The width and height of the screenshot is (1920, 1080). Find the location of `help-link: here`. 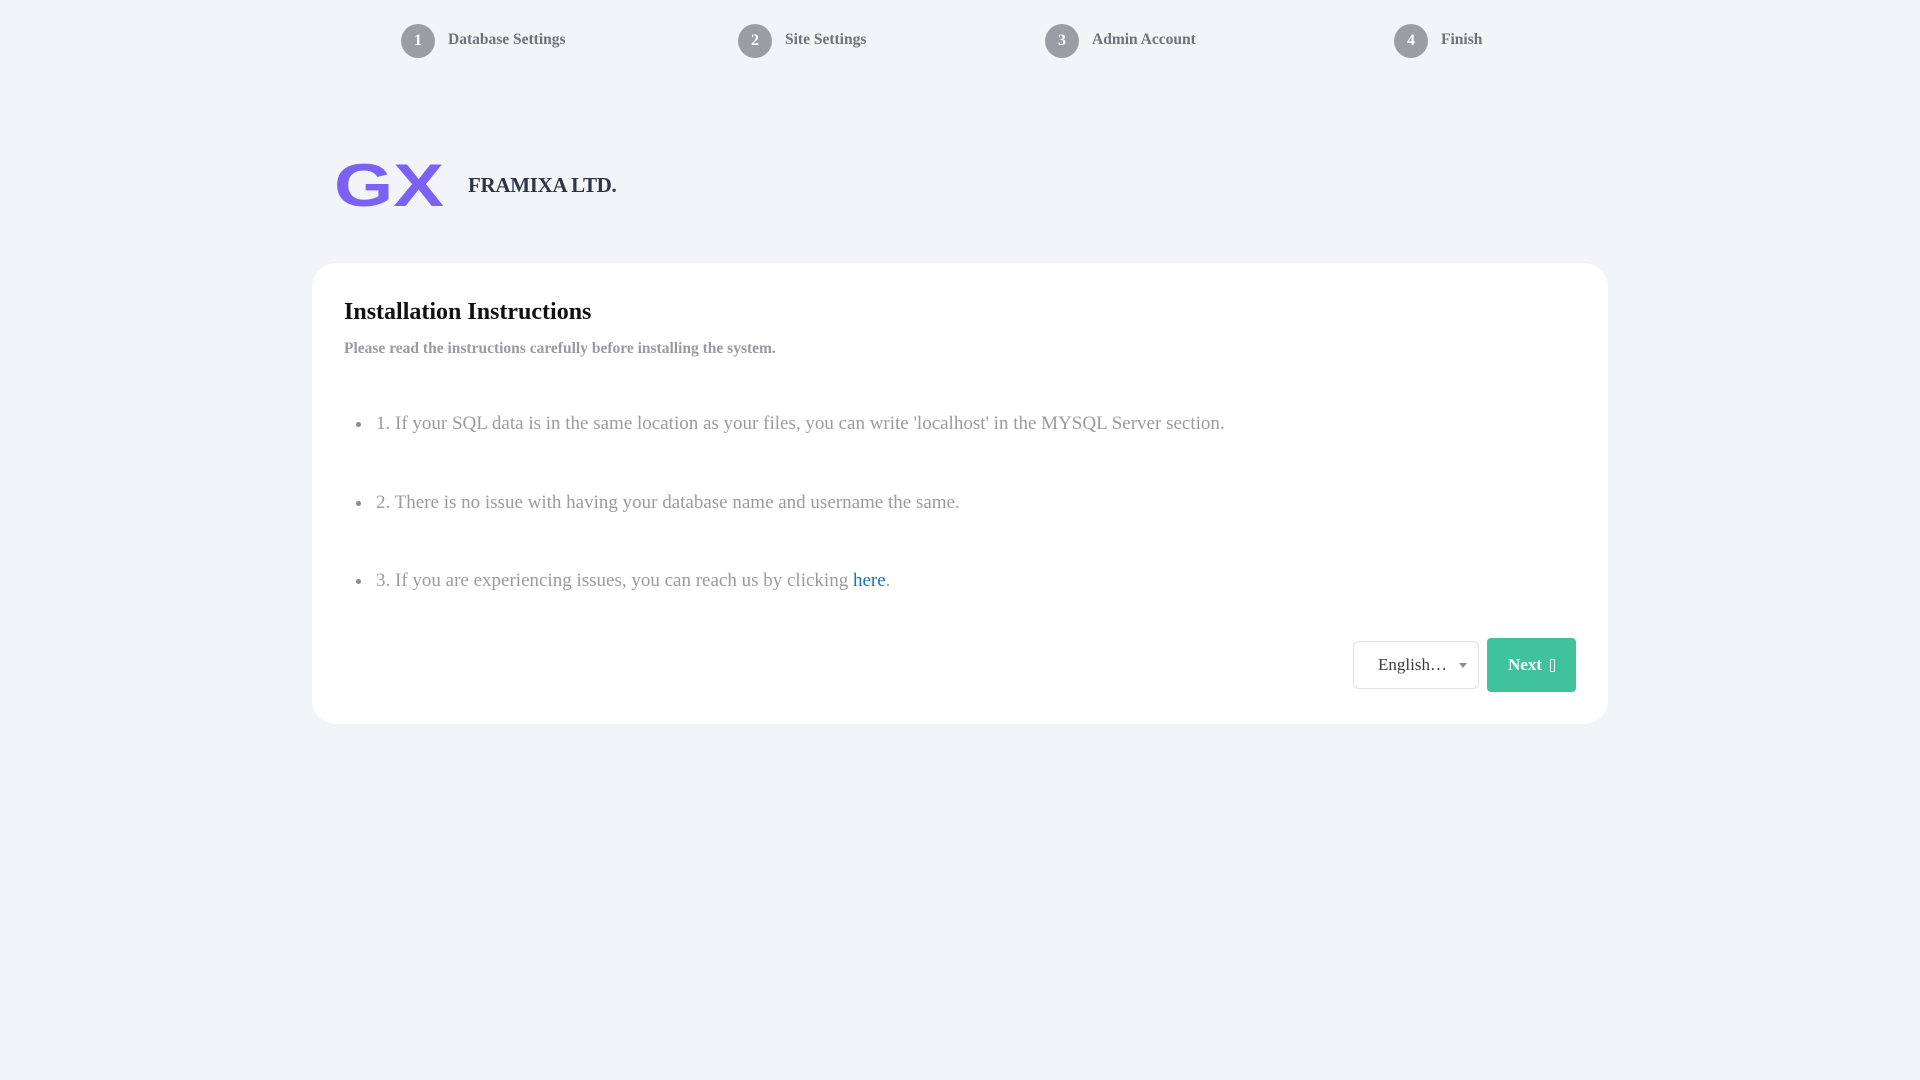

help-link: here is located at coordinates (869, 580).